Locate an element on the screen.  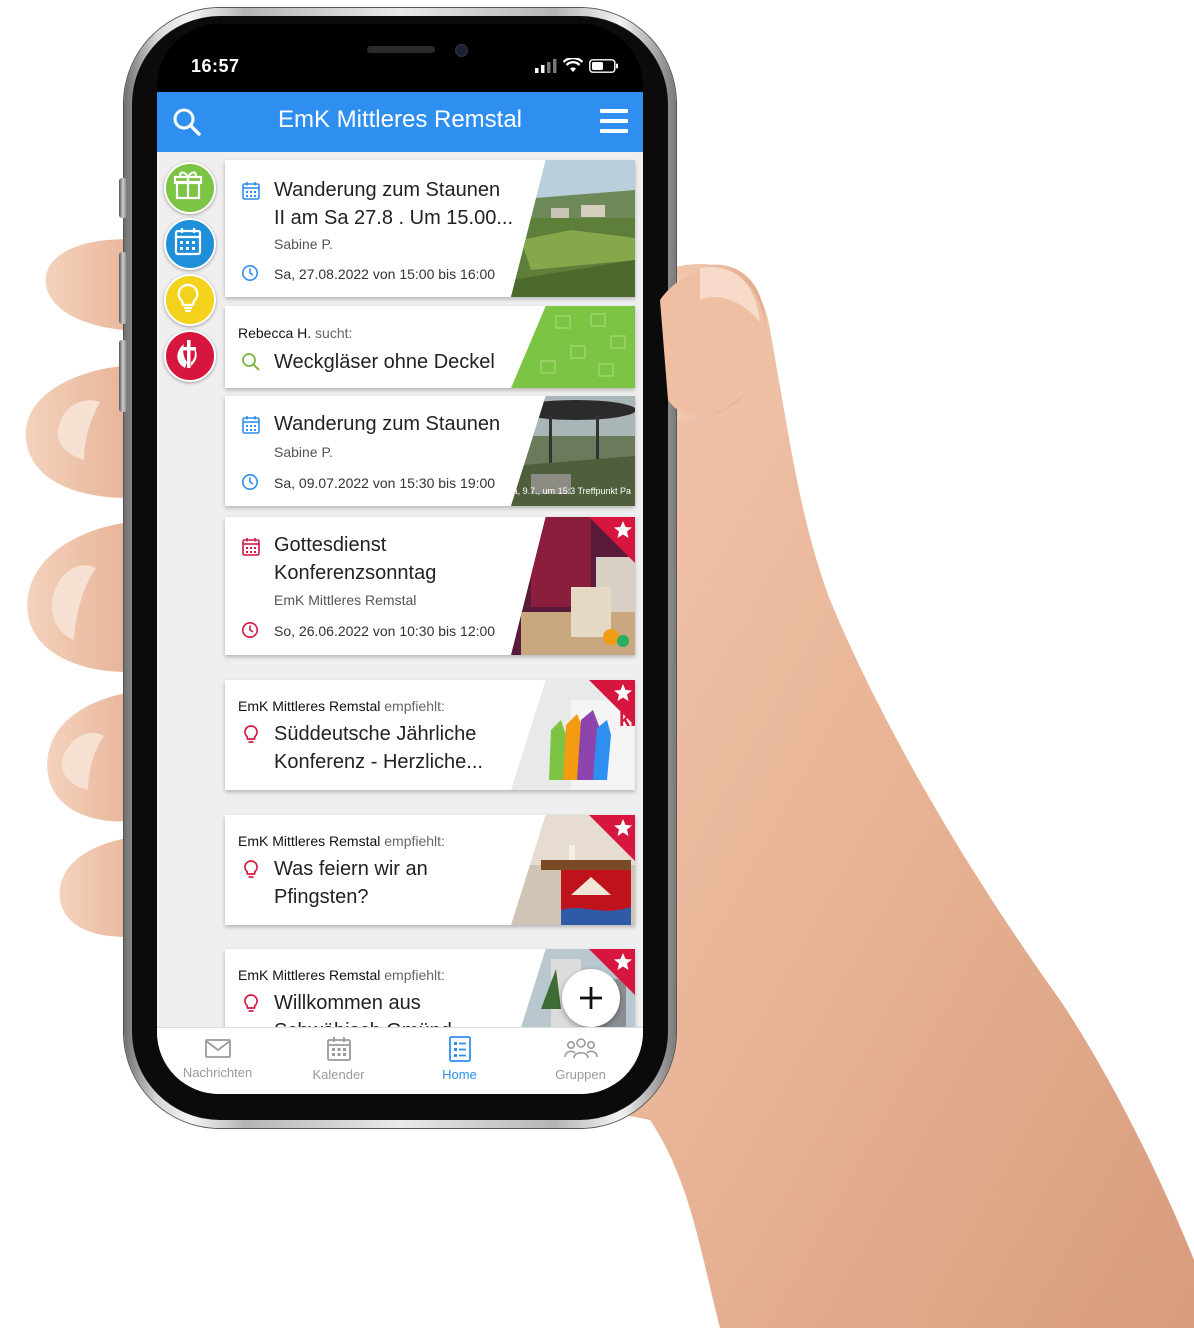
phone-volume-up is located at coordinates (123, 288).